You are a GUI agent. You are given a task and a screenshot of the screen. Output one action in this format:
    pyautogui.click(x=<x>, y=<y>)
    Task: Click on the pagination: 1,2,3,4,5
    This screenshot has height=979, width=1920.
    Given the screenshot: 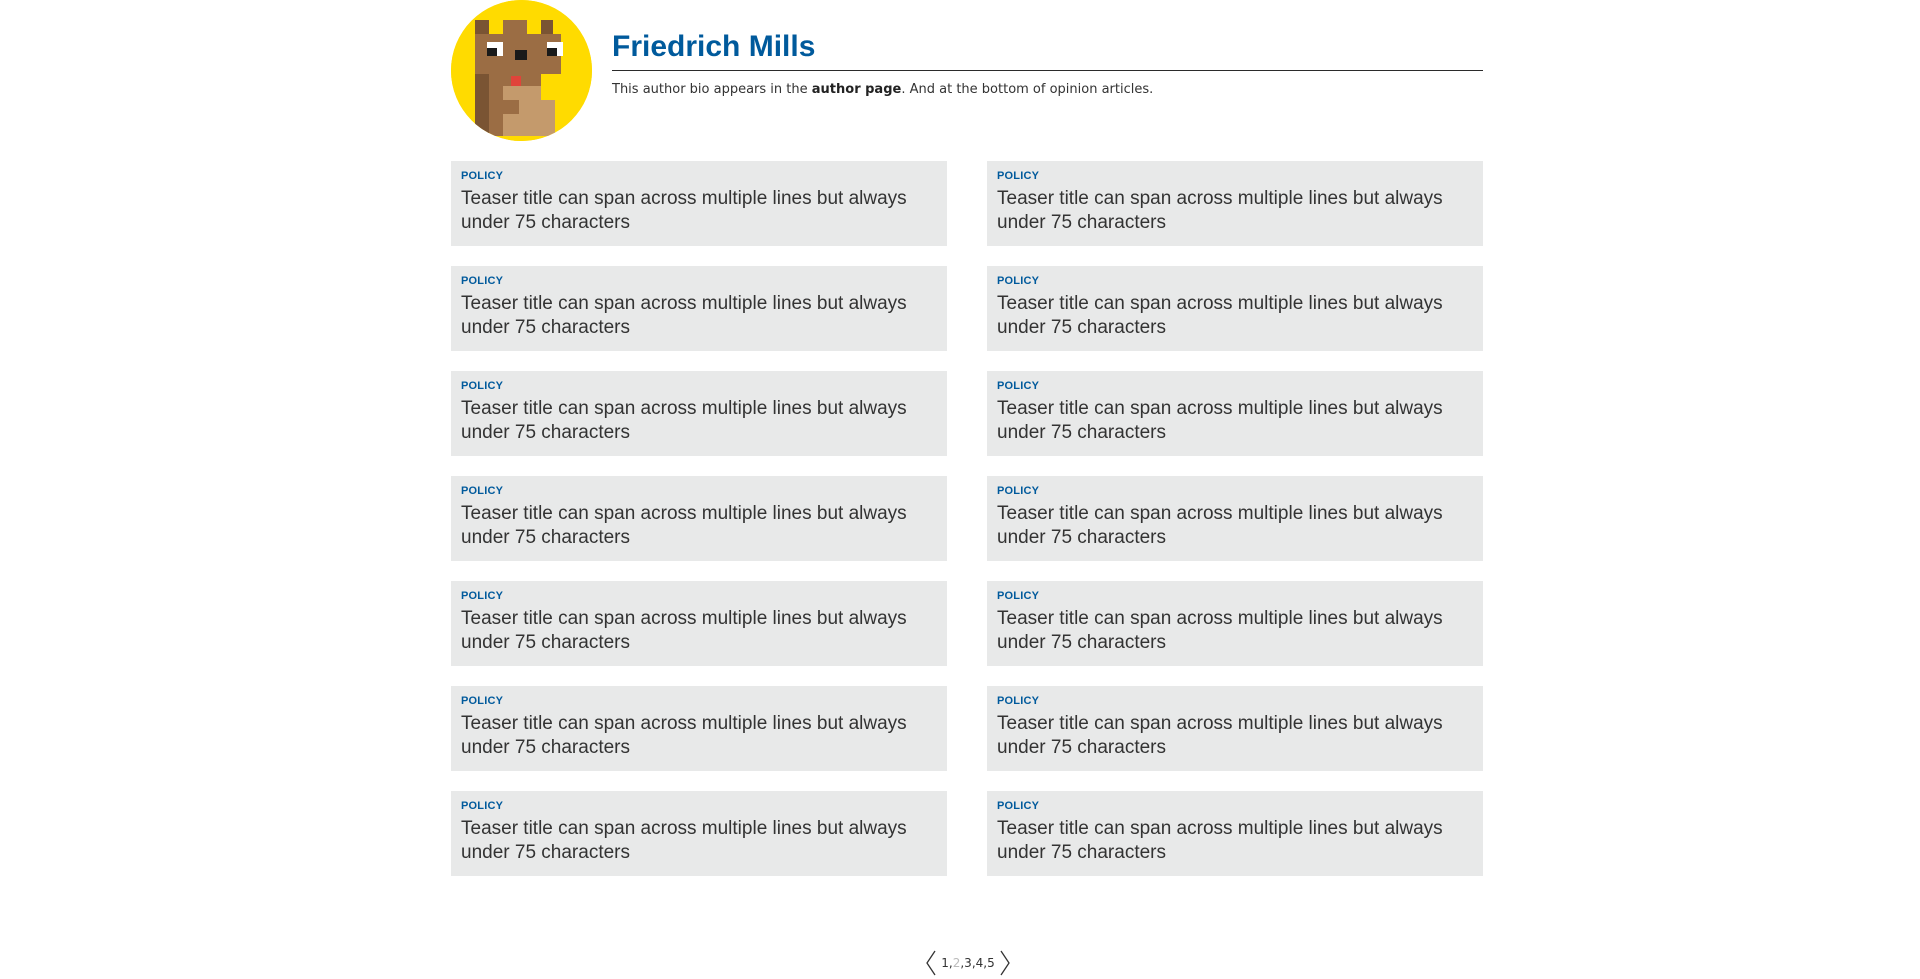 What is the action you would take?
    pyautogui.click(x=968, y=963)
    